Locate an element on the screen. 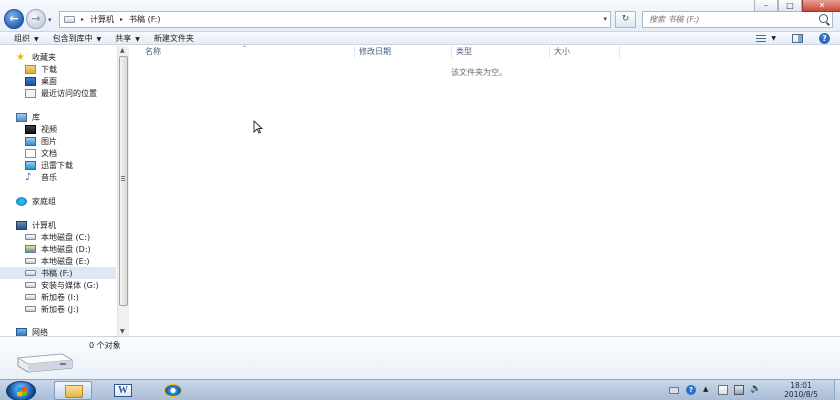 The width and height of the screenshot is (840, 400). maximize-button: □ is located at coordinates (790, 6).